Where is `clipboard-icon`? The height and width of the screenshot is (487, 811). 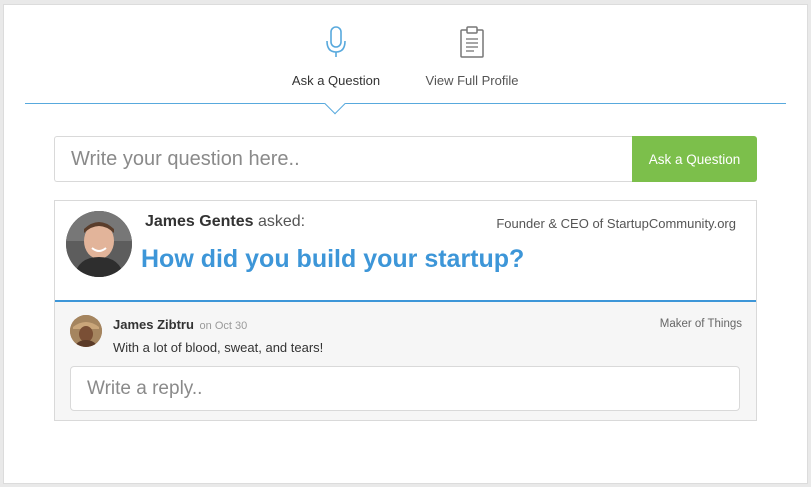 clipboard-icon is located at coordinates (472, 42).